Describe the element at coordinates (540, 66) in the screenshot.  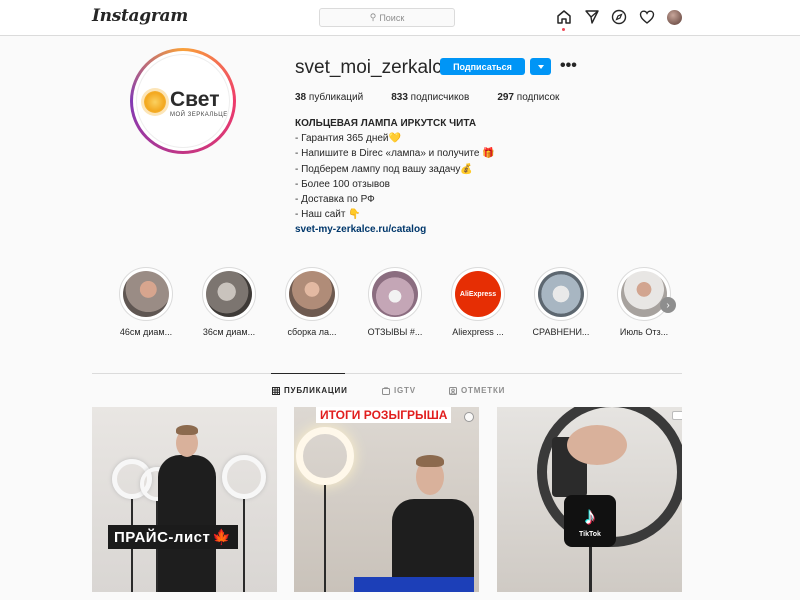
I see `suggested-dropdown-button` at that location.